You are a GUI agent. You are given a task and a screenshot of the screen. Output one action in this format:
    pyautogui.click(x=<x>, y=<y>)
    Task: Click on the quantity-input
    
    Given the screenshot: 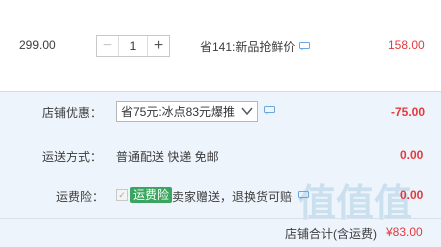 What is the action you would take?
    pyautogui.click(x=133, y=46)
    